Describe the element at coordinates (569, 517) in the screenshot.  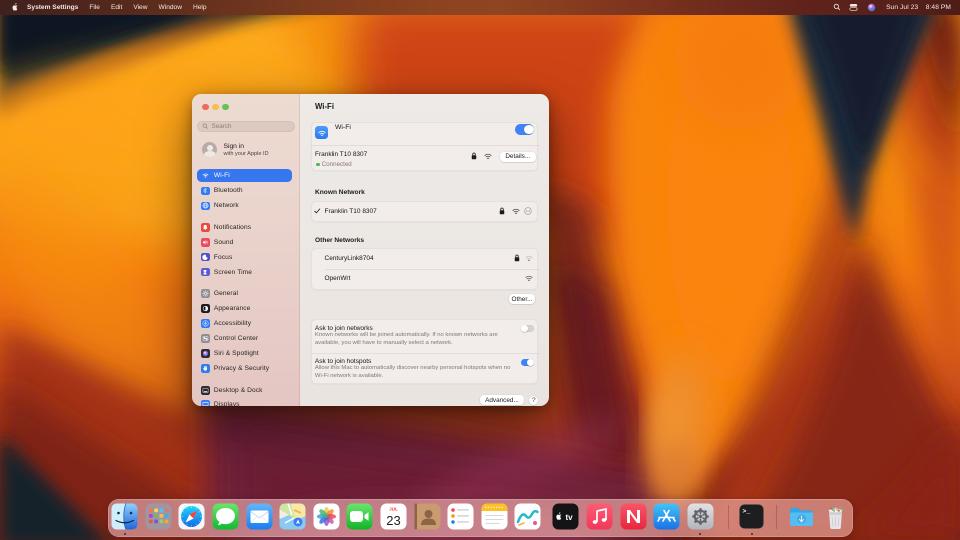
I see `svg-text: tv` at that location.